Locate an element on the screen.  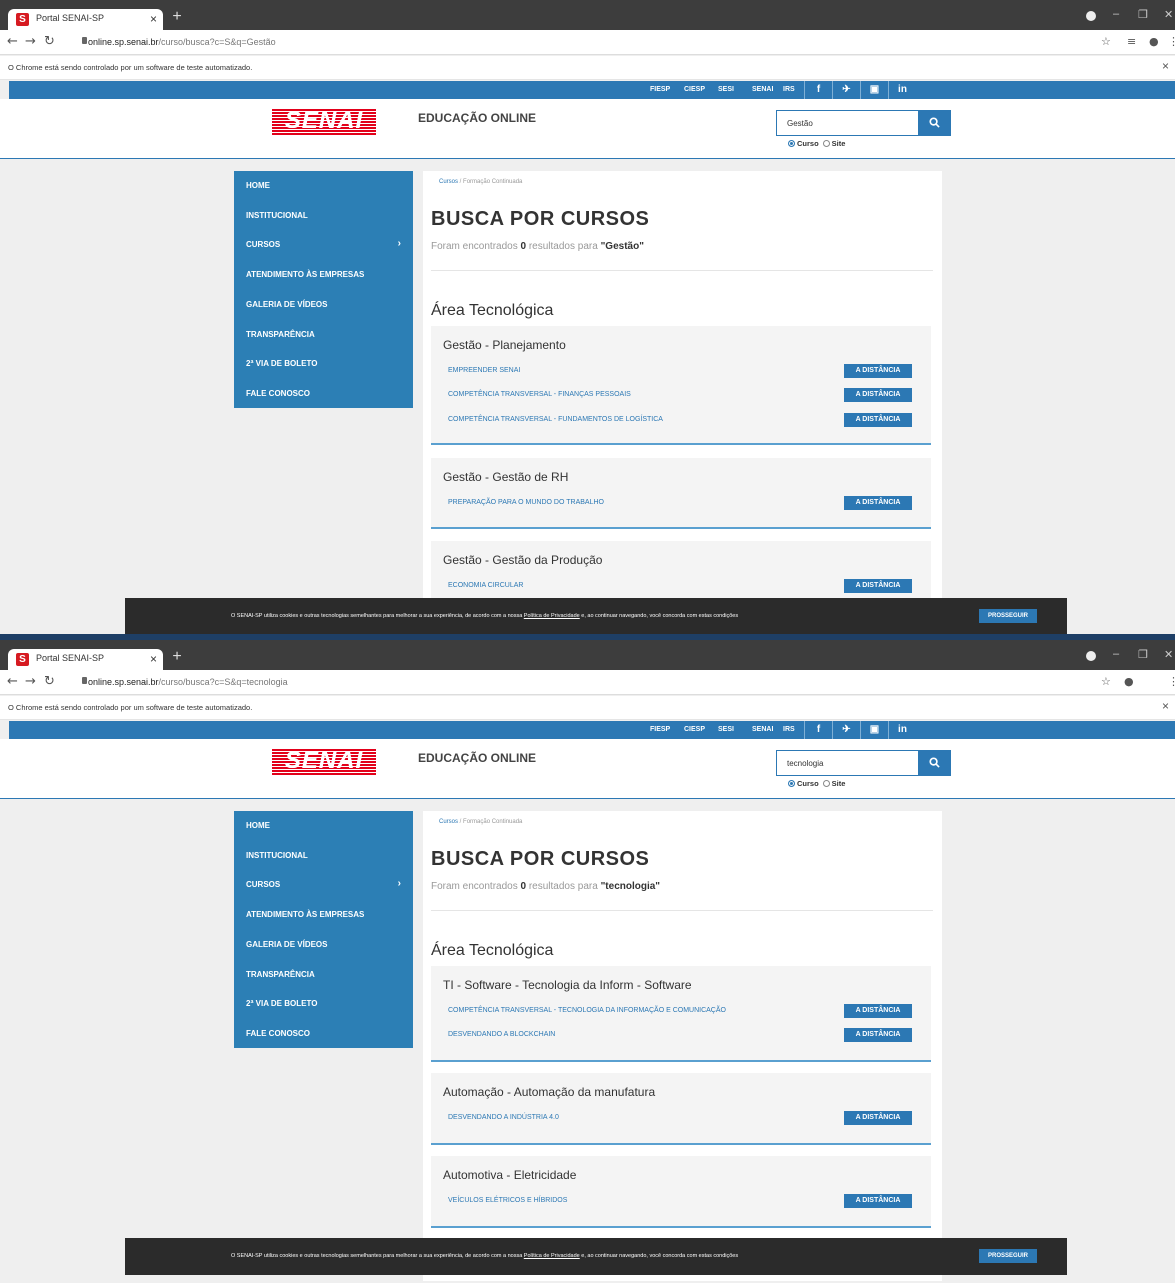
area-title: Área Tecnológica is located at coordinates (492, 950).